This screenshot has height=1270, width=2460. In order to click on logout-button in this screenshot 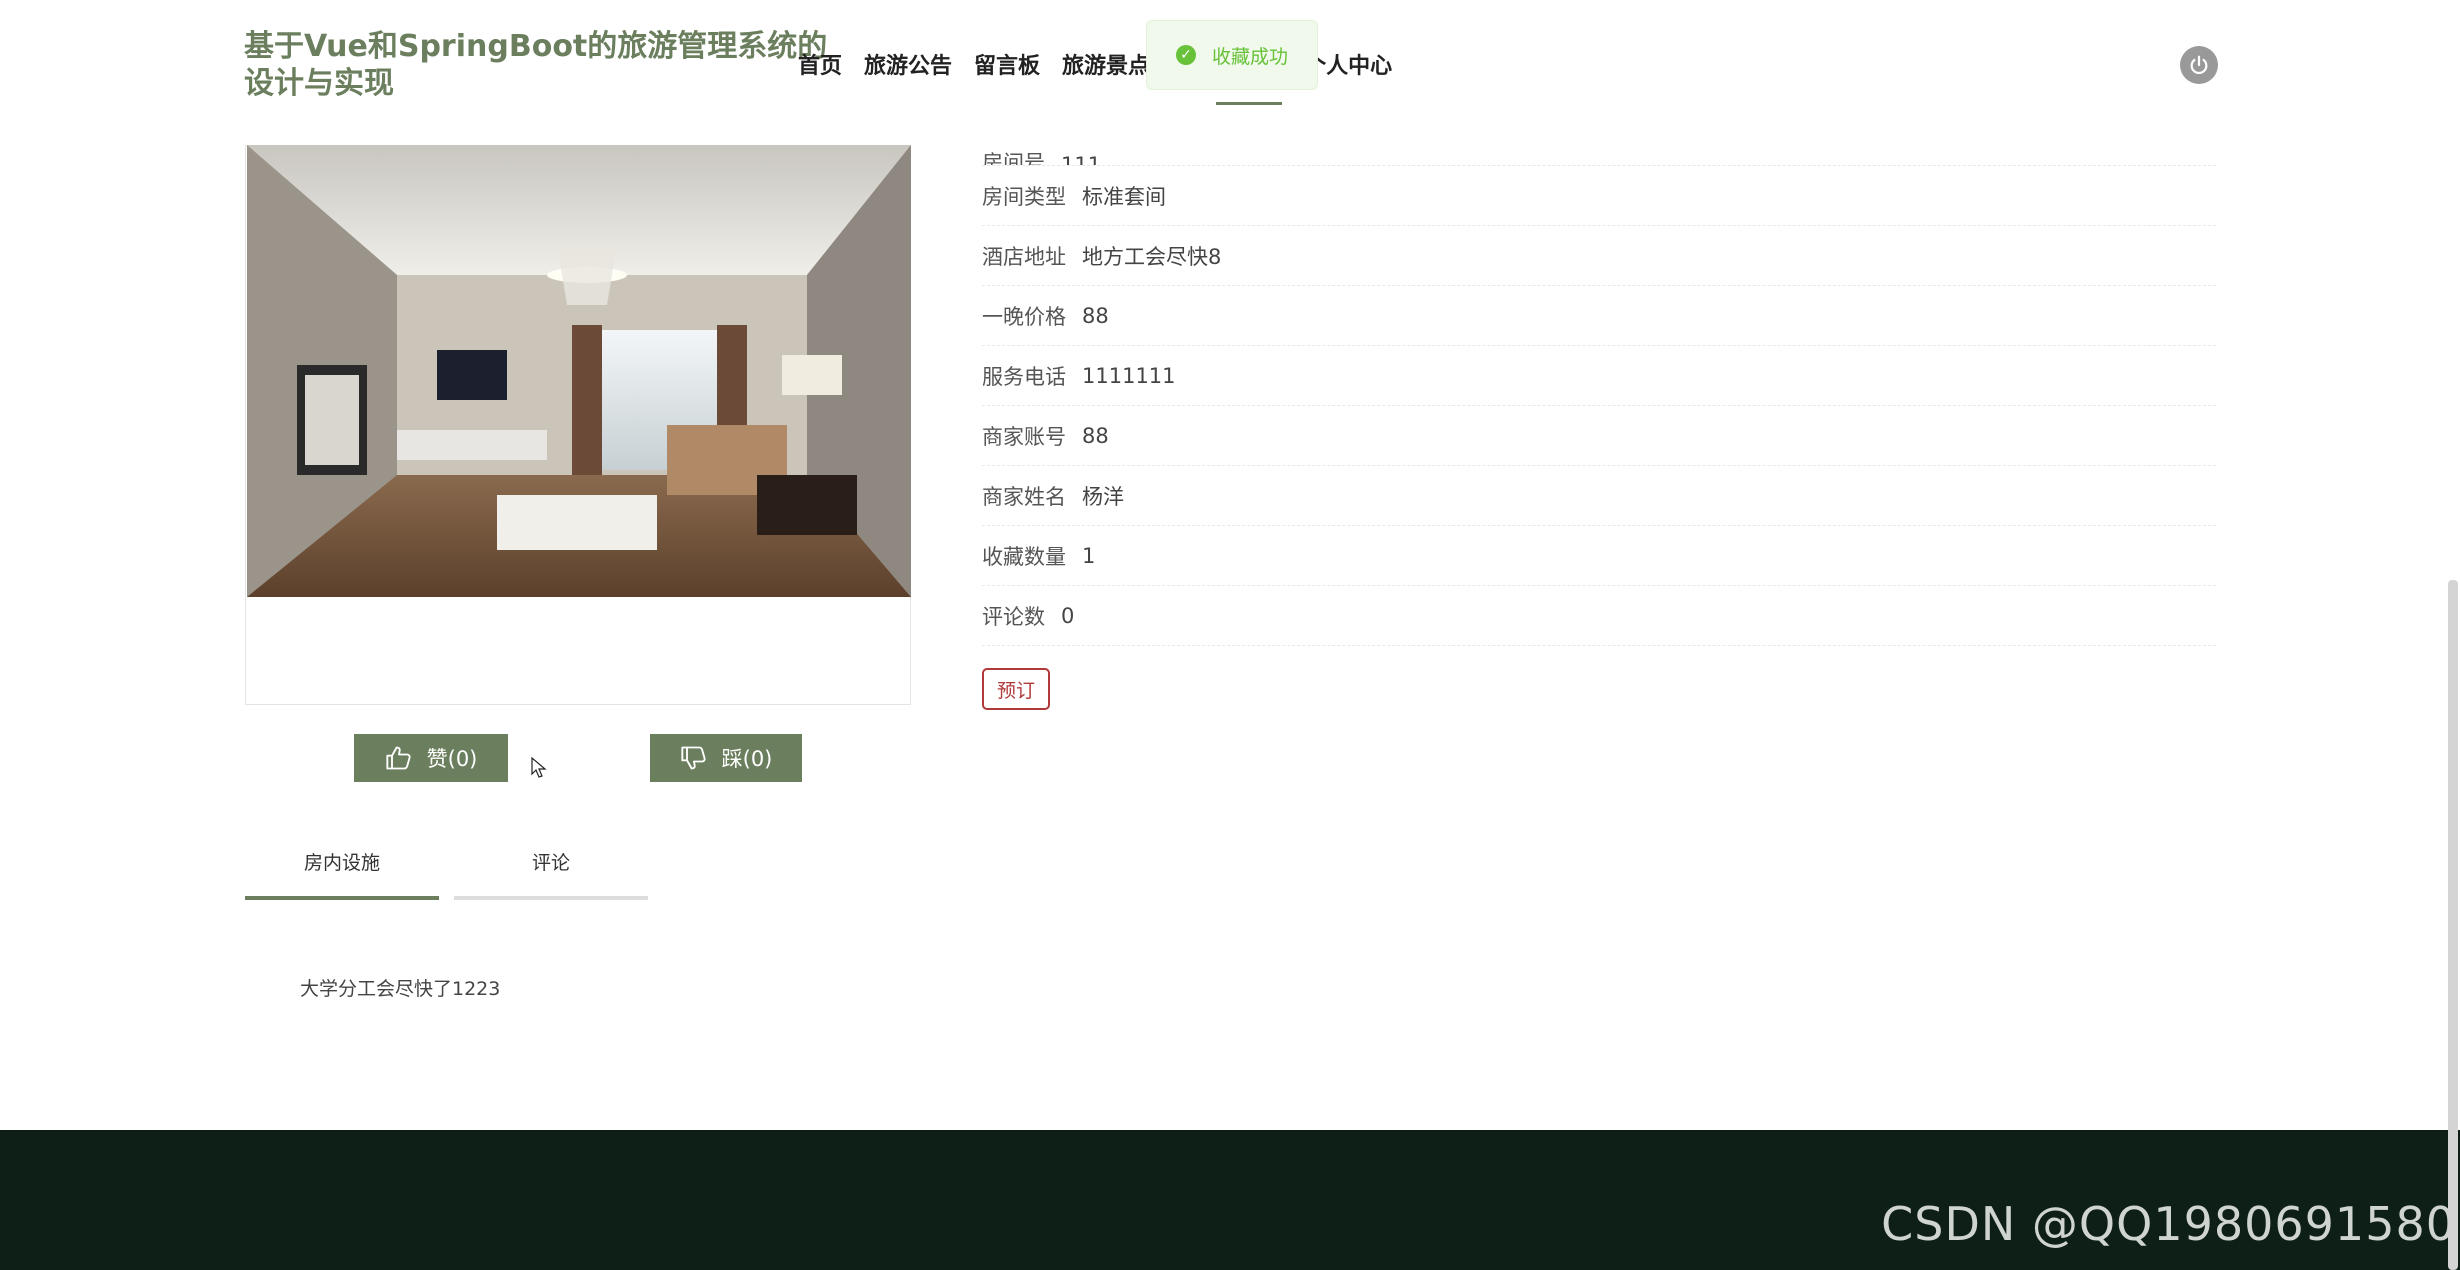, I will do `click(2199, 65)`.